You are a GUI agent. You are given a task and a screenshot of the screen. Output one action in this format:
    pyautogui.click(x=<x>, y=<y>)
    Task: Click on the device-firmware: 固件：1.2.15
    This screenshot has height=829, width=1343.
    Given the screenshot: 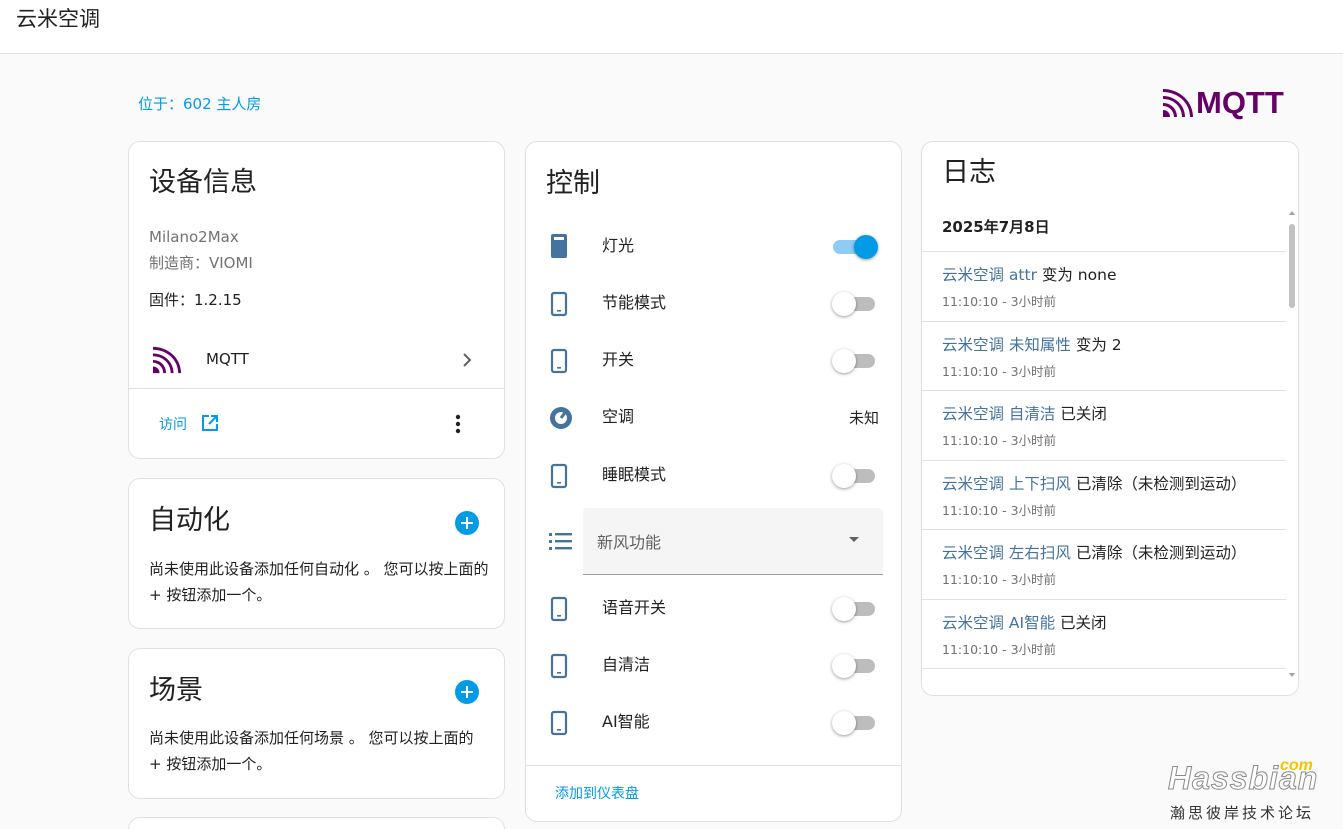 What is the action you would take?
    pyautogui.click(x=195, y=300)
    